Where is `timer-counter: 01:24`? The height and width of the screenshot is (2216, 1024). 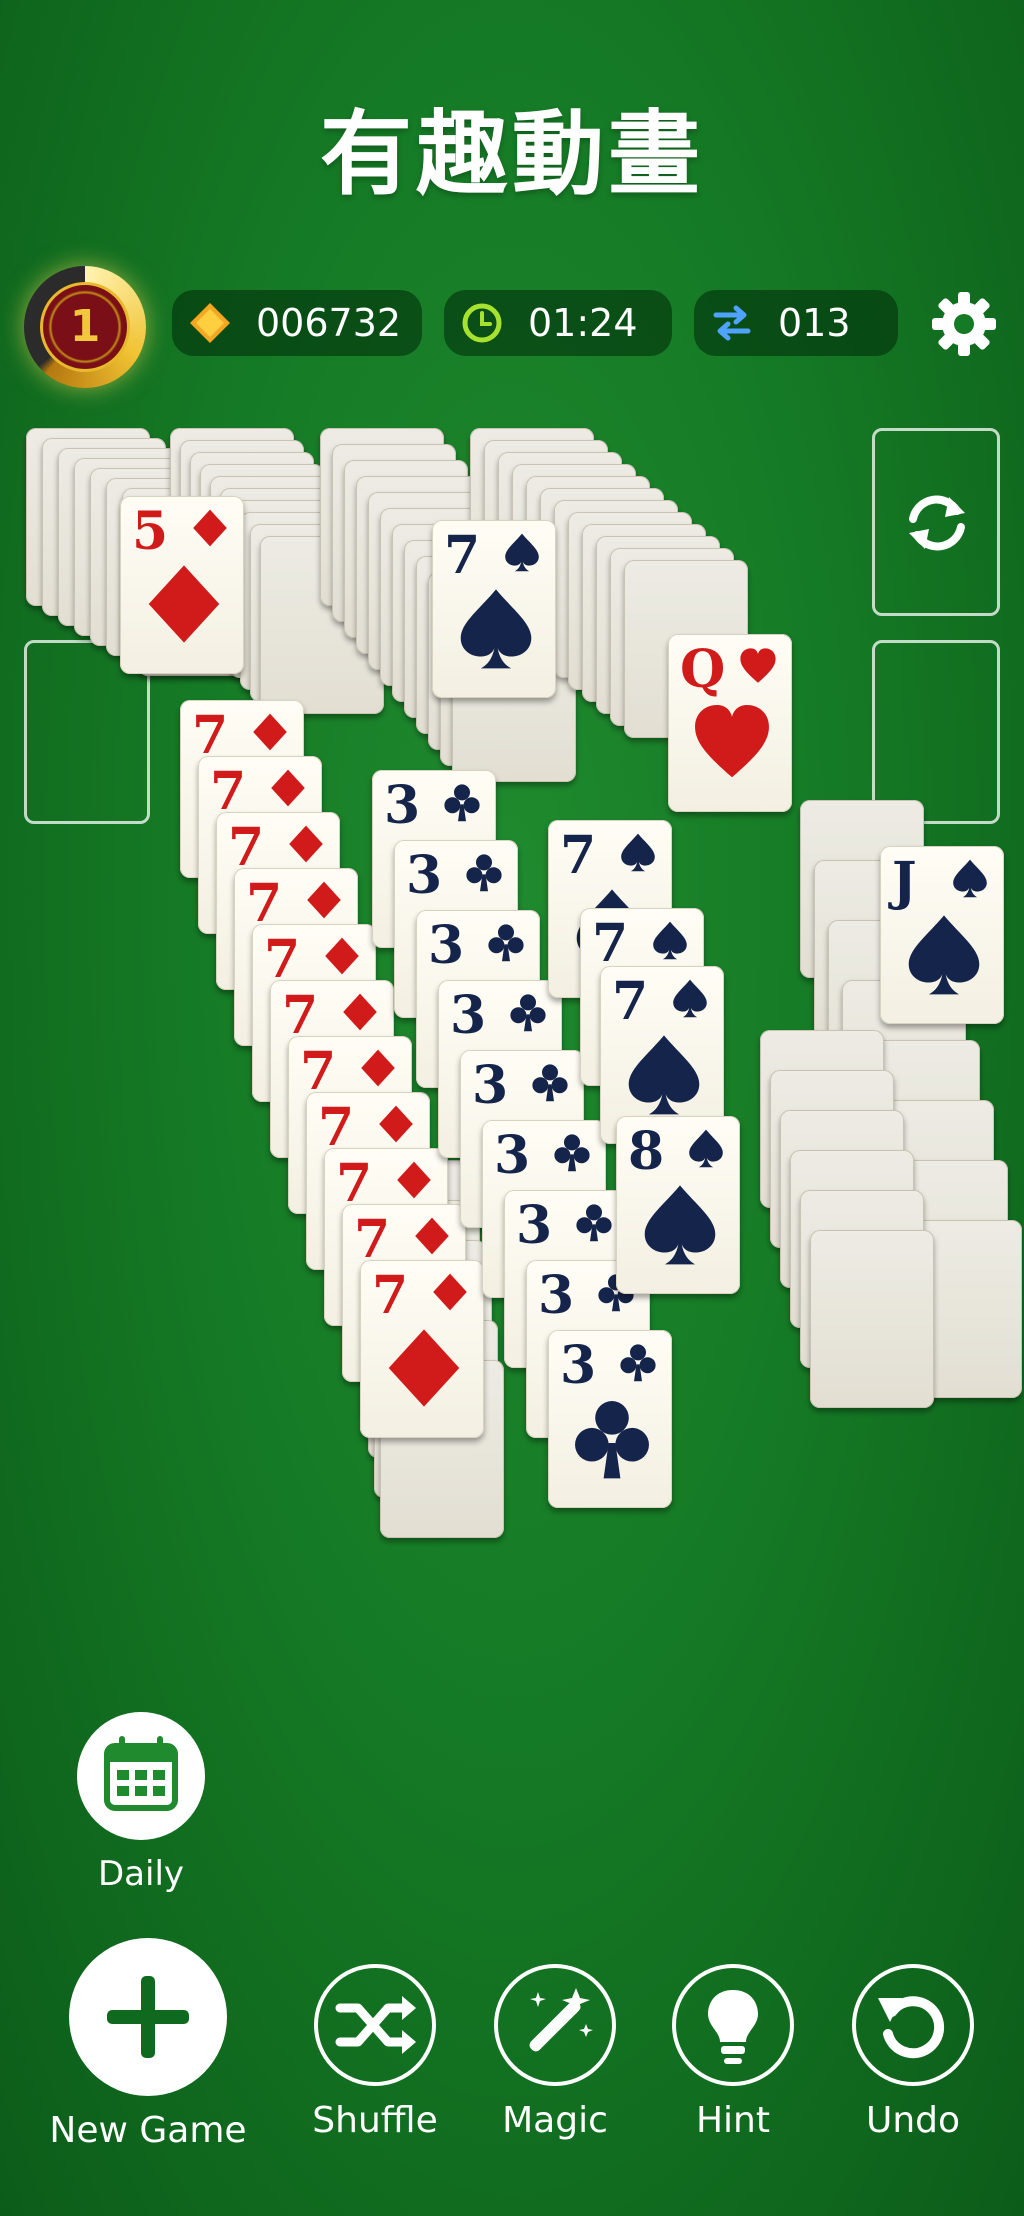
timer-counter: 01:24 is located at coordinates (558, 323).